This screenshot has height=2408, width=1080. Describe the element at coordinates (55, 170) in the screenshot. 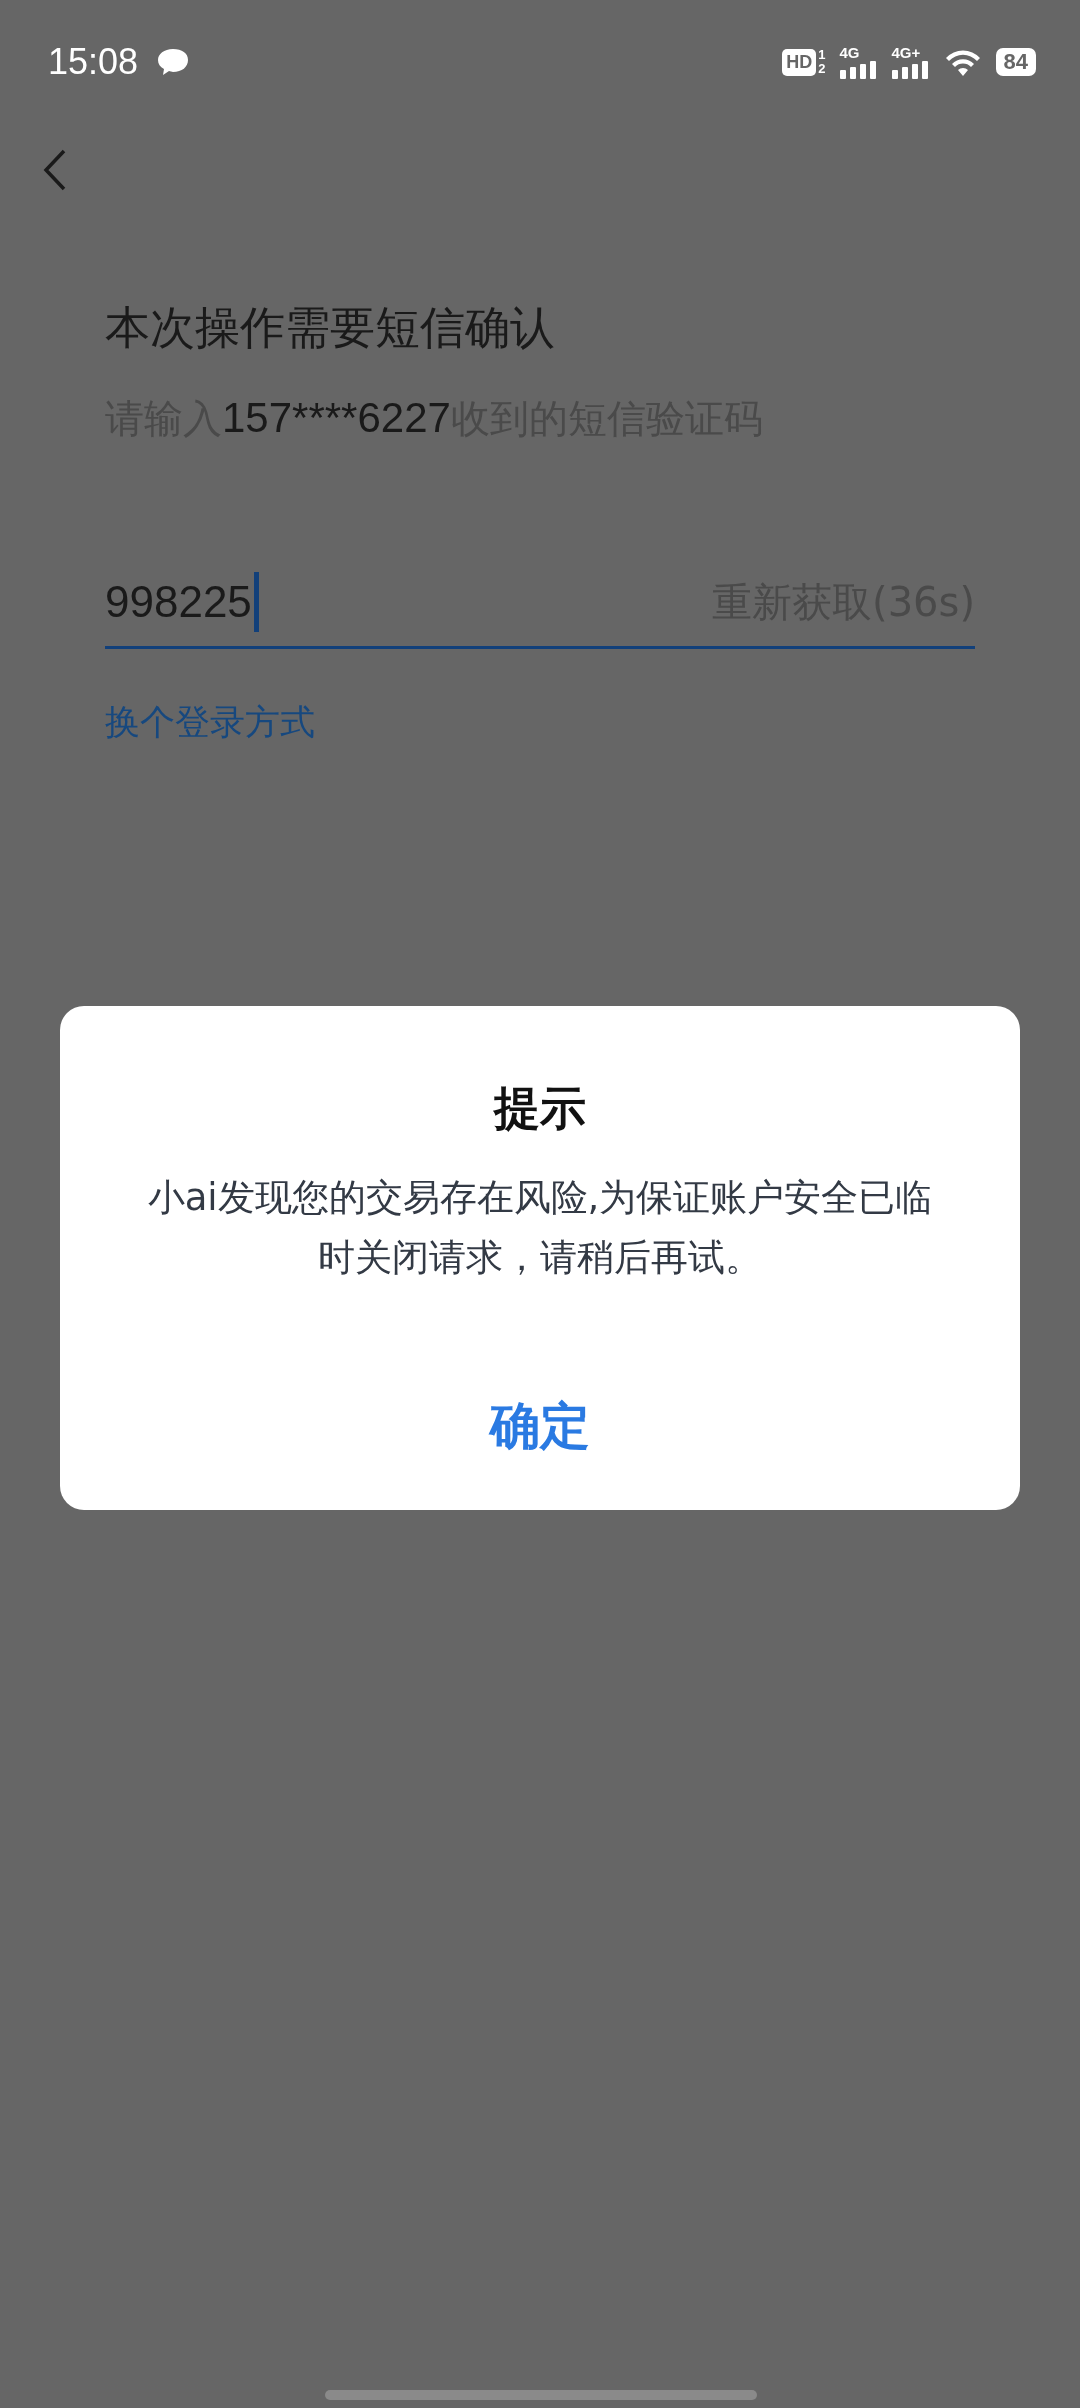

I see `back-icon` at that location.